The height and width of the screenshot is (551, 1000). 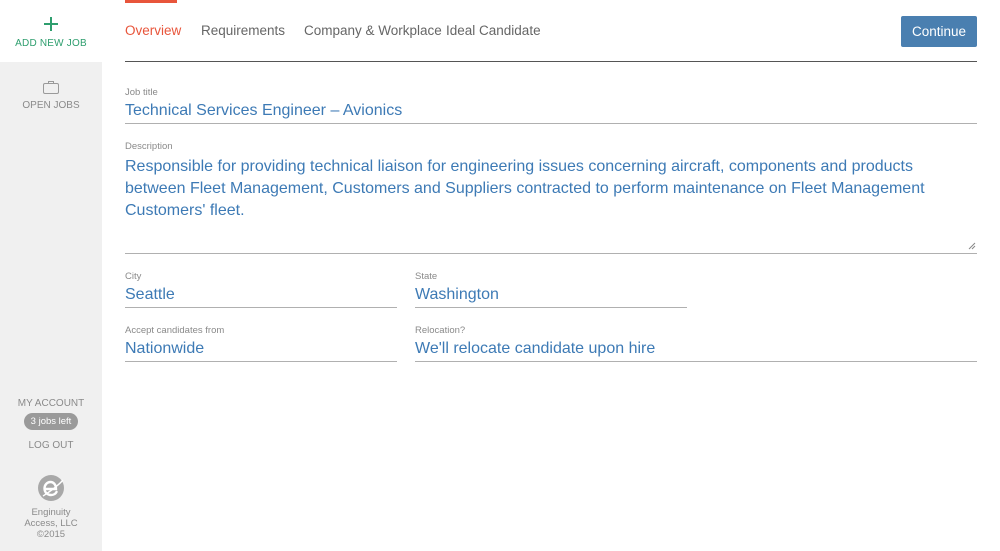 I want to click on job-title-label: Job title, so click(x=141, y=92).